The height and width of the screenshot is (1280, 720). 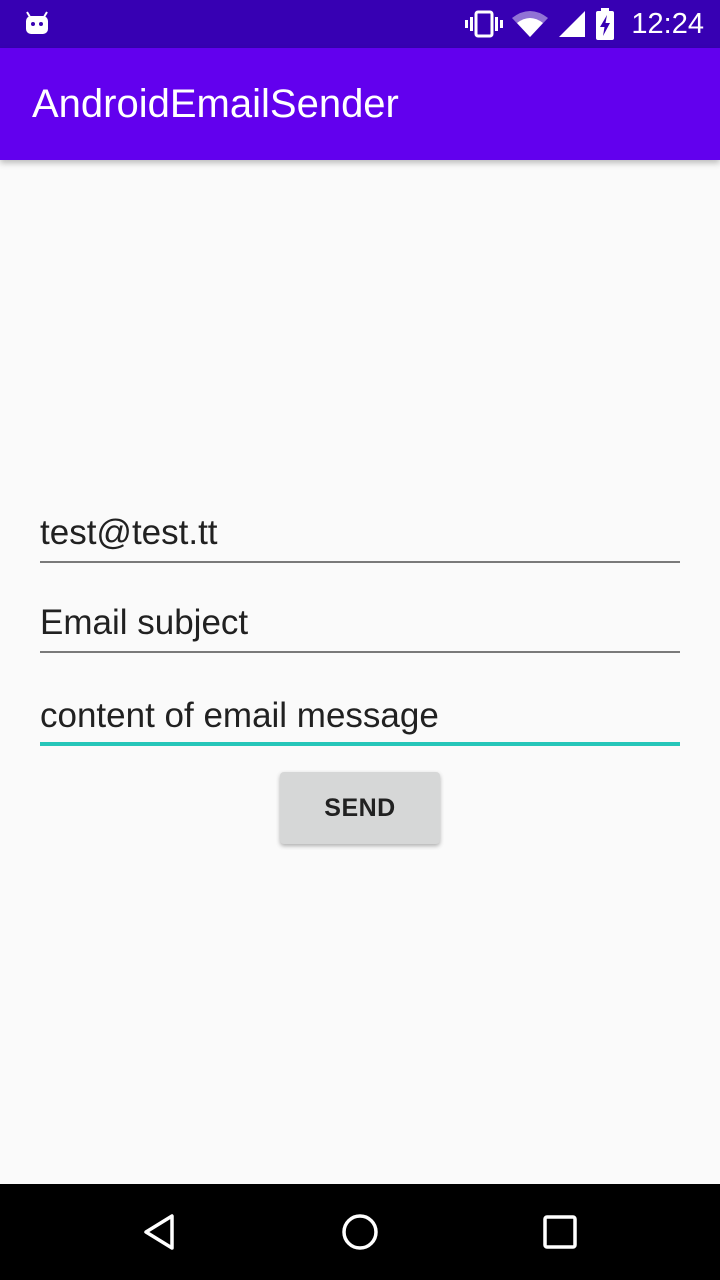 I want to click on message-field: content of email message, so click(x=360, y=718).